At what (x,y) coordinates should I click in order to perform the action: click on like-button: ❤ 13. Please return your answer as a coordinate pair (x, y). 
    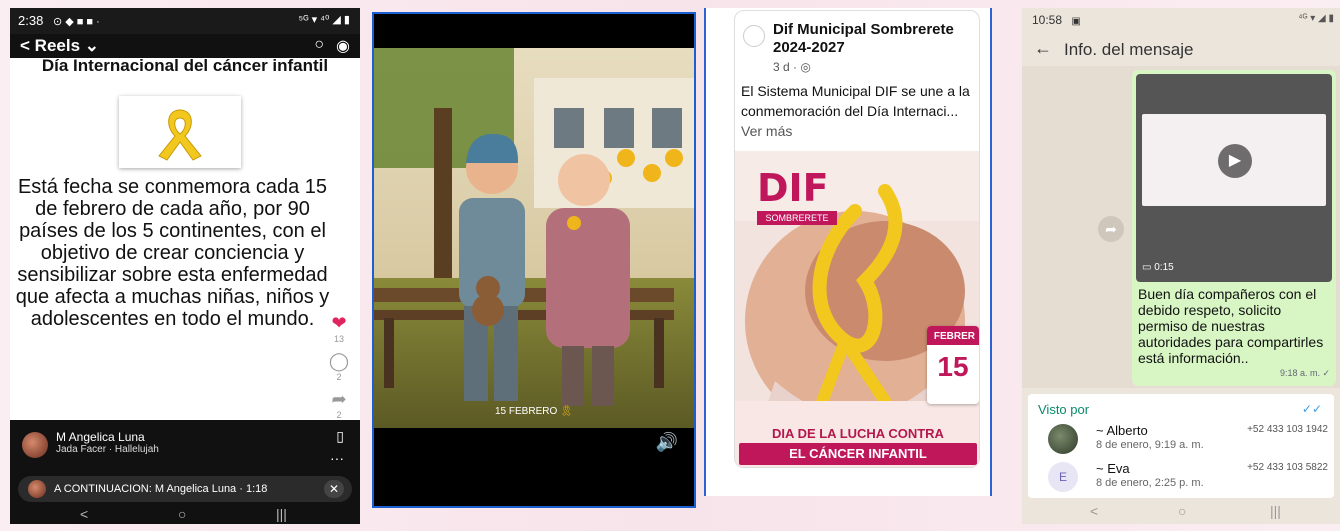
    Looking at the image, I should click on (339, 328).